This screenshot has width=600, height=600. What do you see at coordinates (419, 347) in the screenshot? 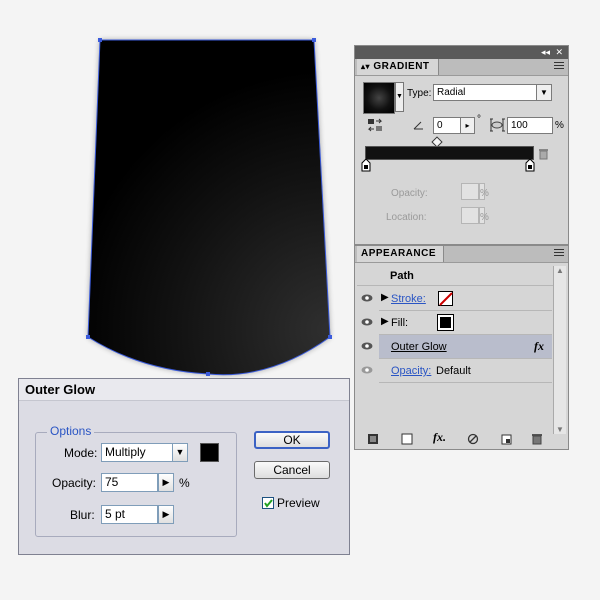
I see `outer-glow-label: Outer Glow` at bounding box center [419, 347].